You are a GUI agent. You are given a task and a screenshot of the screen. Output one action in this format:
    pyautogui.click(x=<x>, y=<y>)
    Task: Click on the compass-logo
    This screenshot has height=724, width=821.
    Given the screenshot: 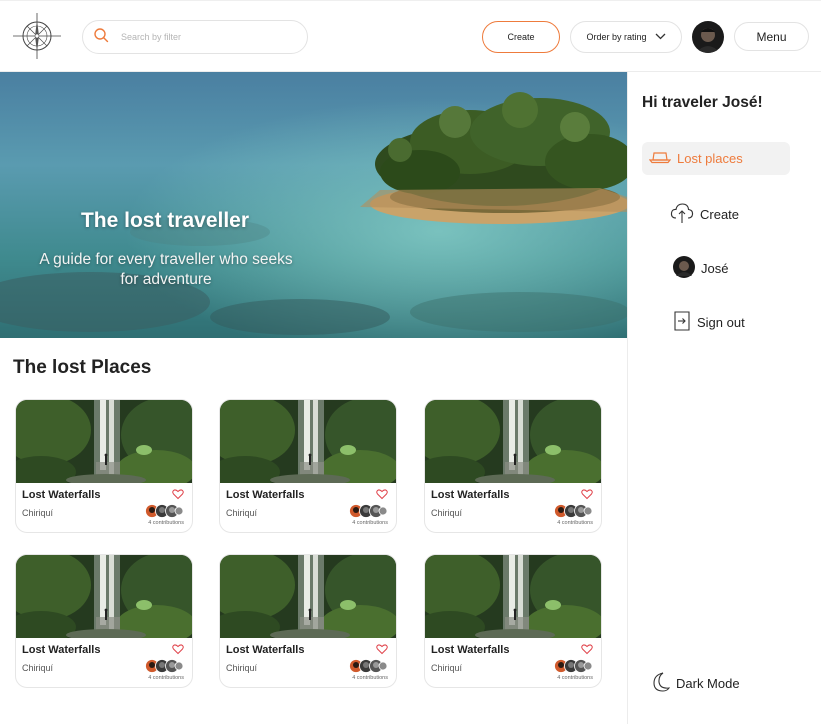 What is the action you would take?
    pyautogui.click(x=37, y=36)
    